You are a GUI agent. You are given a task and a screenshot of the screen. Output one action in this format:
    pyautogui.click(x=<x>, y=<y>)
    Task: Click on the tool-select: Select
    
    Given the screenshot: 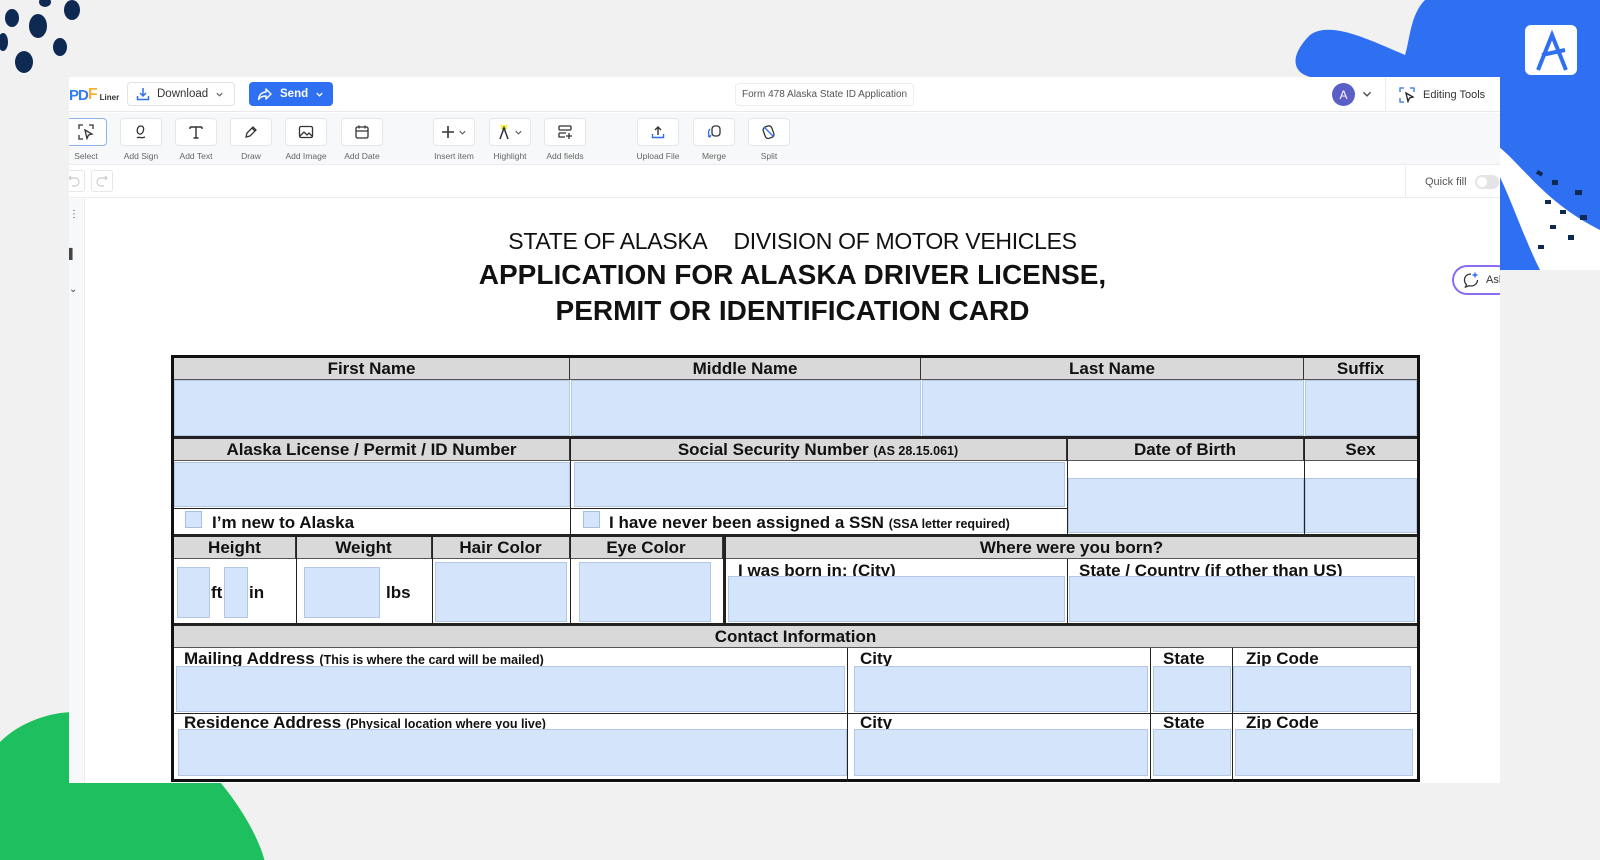 What is the action you would take?
    pyautogui.click(x=89, y=139)
    